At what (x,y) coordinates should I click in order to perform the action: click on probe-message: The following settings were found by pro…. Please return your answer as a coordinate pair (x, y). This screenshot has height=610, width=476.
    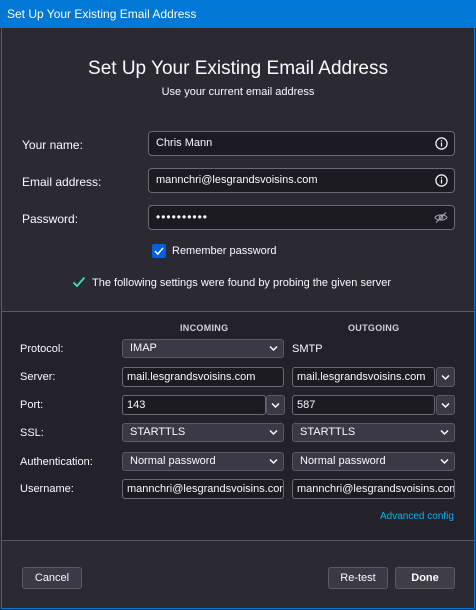
    Looking at the image, I should click on (242, 283).